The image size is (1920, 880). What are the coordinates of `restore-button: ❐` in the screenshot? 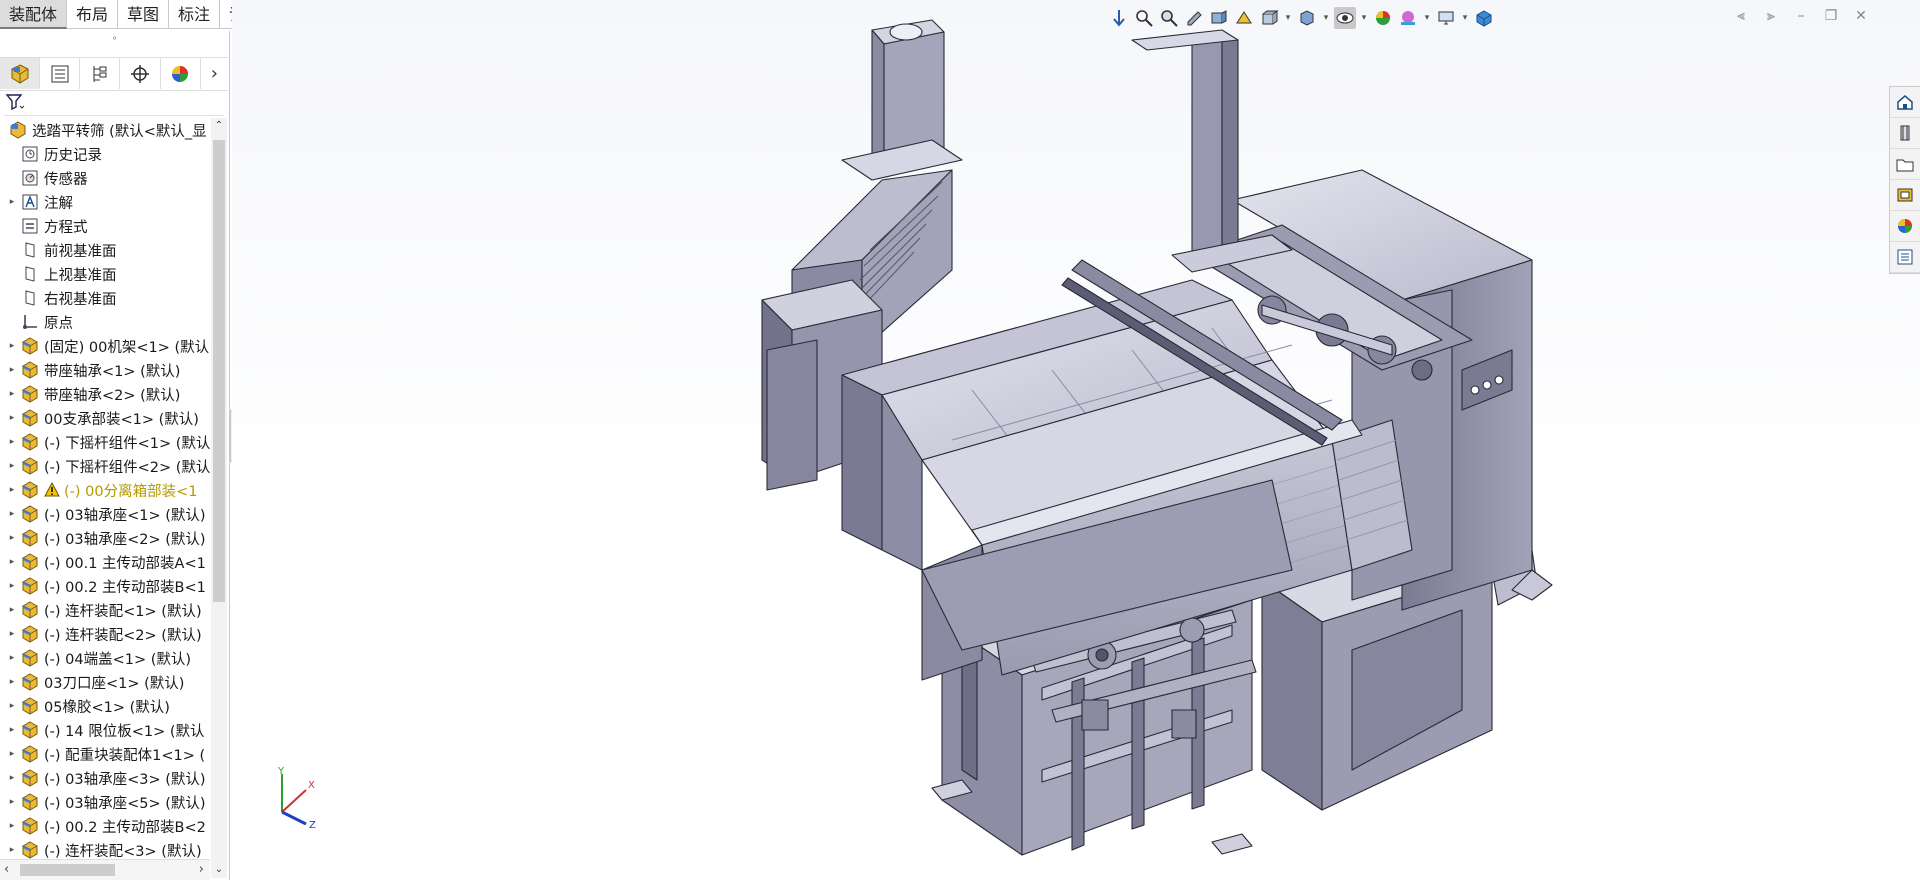 It's located at (1831, 16).